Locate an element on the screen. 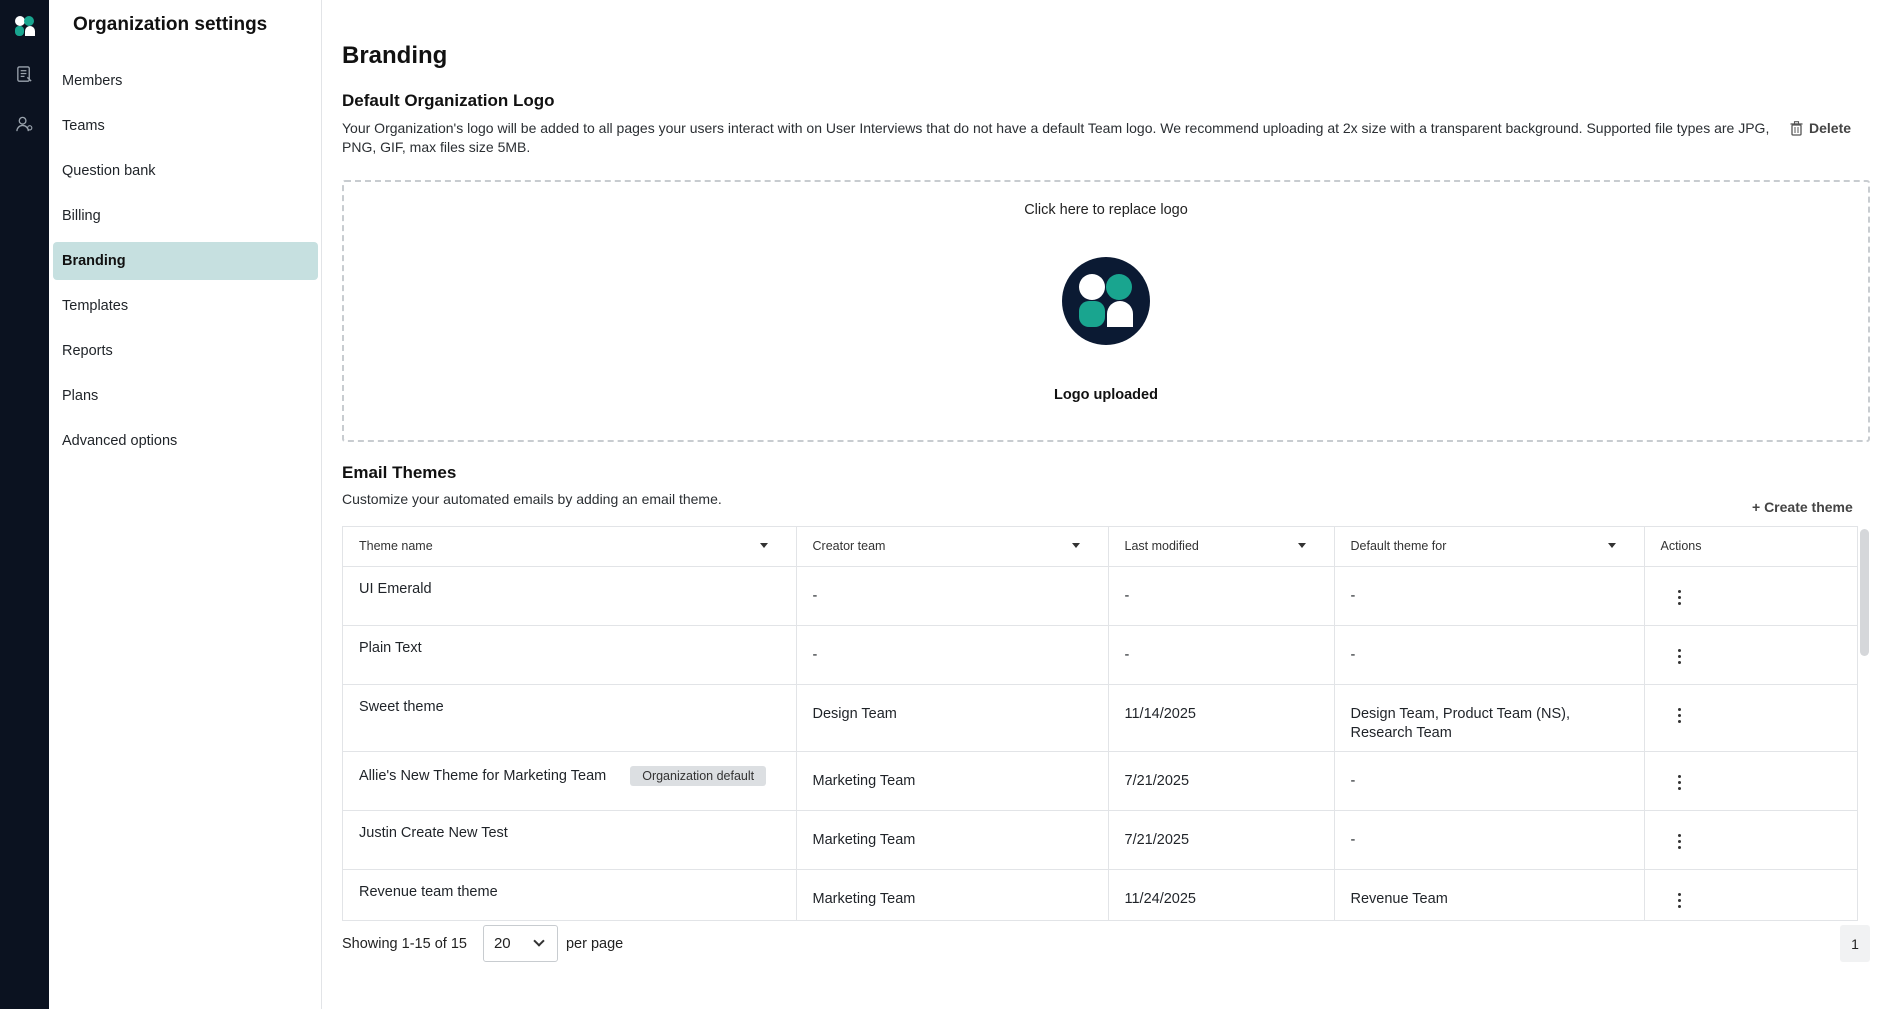 The width and height of the screenshot is (1885, 1009). sidebar-item-members: Members is located at coordinates (185, 81).